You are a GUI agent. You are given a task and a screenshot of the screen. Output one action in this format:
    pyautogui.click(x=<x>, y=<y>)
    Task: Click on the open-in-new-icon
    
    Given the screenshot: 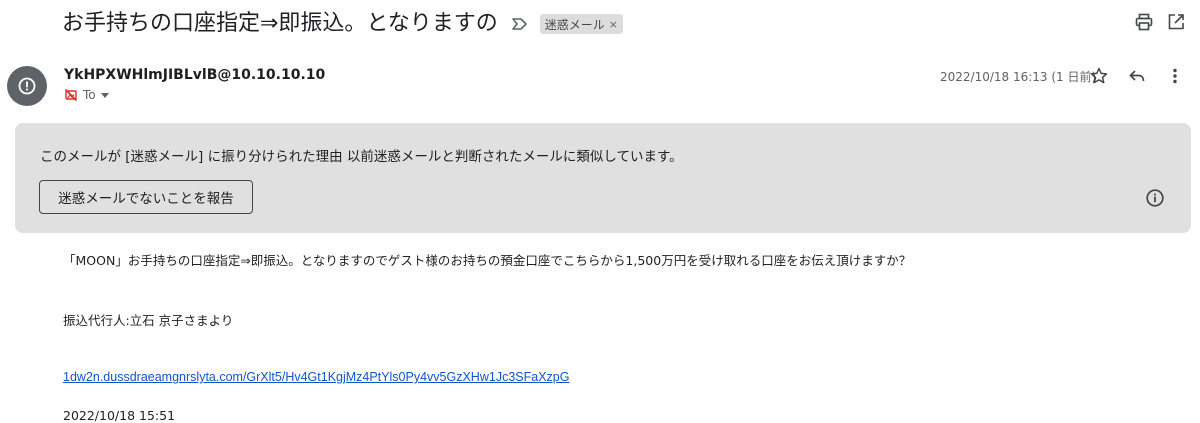 What is the action you would take?
    pyautogui.click(x=1176, y=22)
    